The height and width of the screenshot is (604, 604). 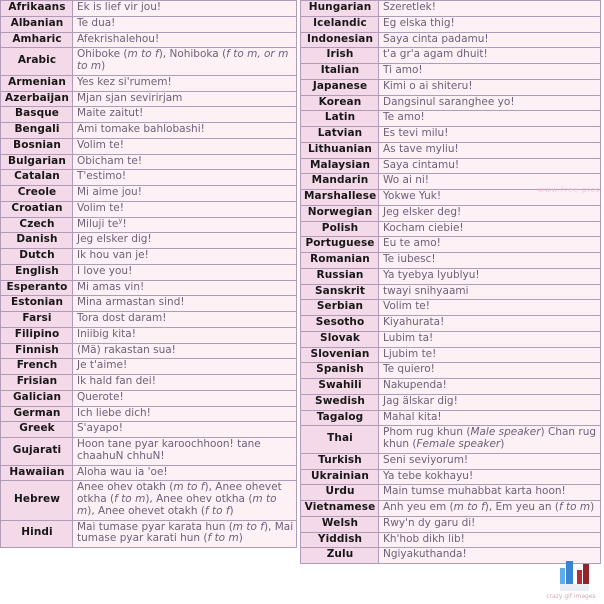 I want to click on language-name-cell: Albanian, so click(x=36, y=24).